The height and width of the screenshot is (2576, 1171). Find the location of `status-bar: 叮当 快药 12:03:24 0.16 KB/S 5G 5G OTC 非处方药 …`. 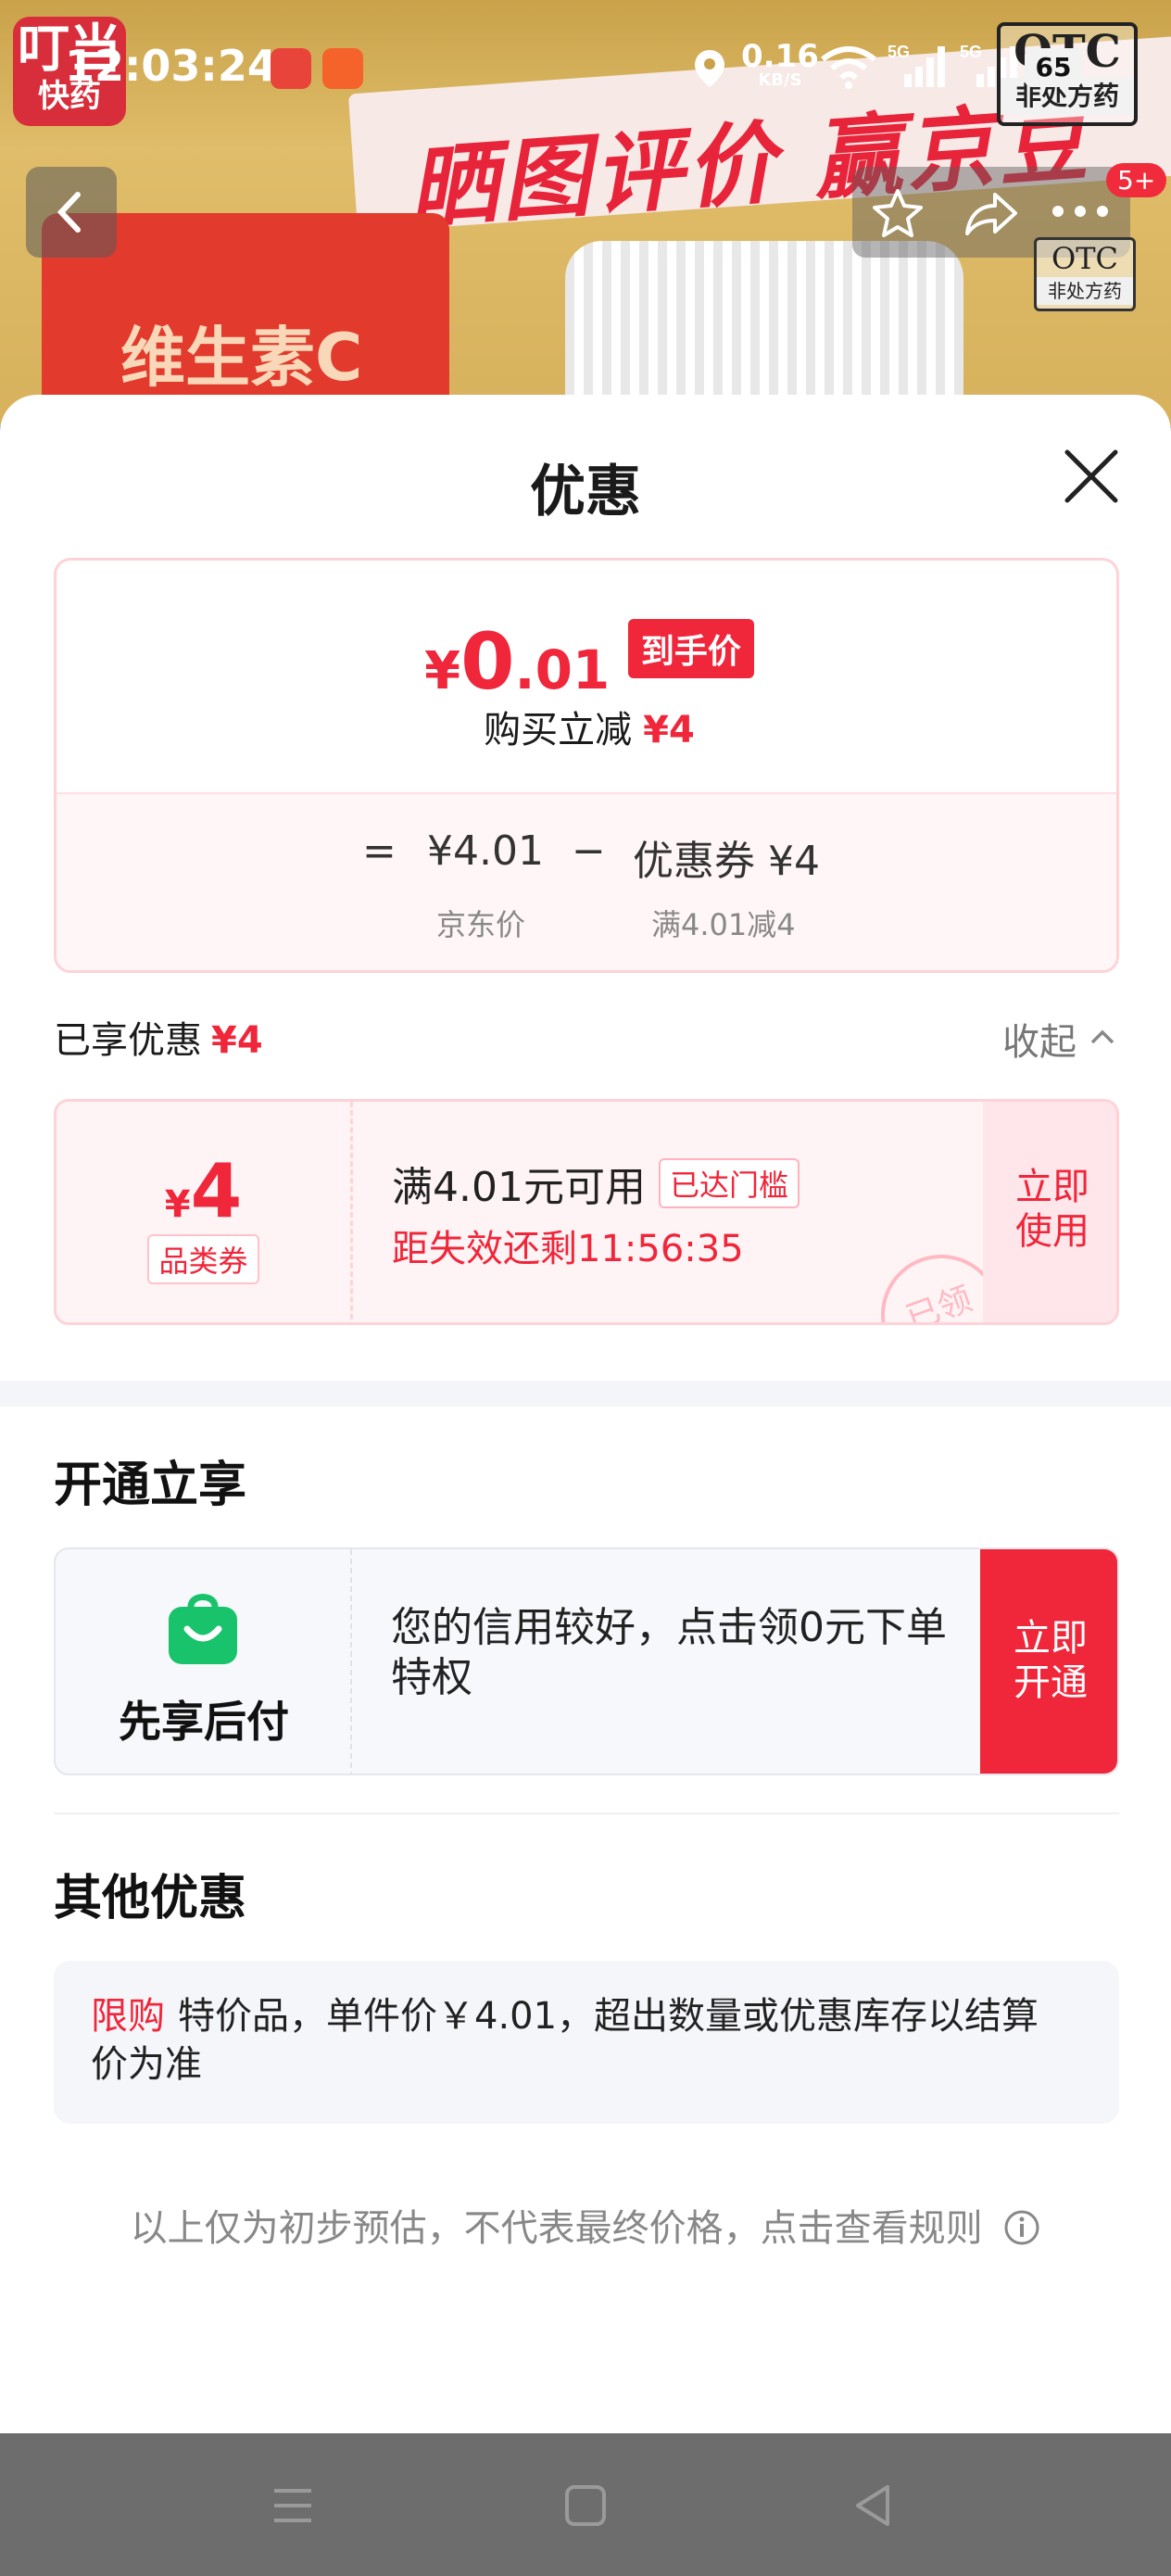

status-bar: 叮当 快药 12:03:24 0.16 KB/S 5G 5G OTC 非处方药 … is located at coordinates (585, 69).